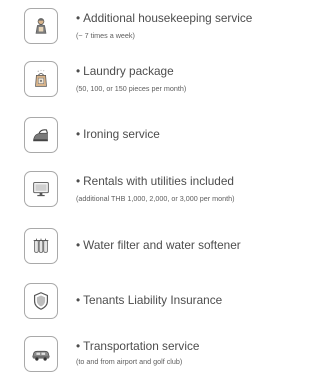 This screenshot has height=376, width=320. Describe the element at coordinates (41, 354) in the screenshot. I see `car-icon` at that location.